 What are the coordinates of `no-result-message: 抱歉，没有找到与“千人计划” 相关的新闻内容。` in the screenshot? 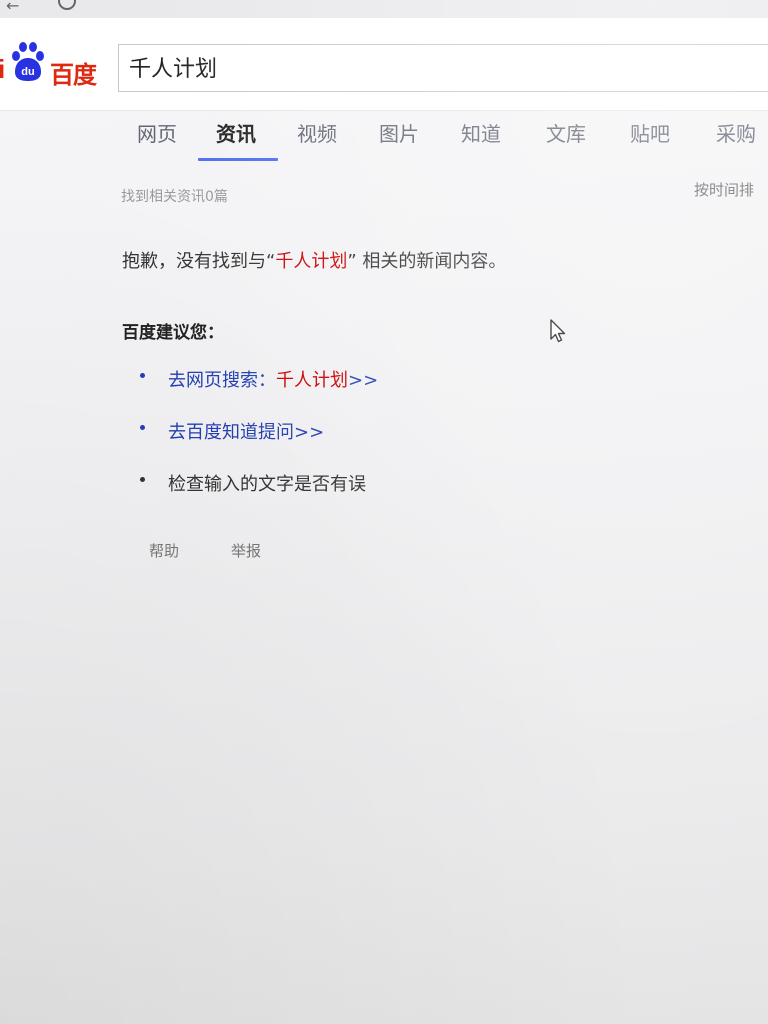 It's located at (314, 260).